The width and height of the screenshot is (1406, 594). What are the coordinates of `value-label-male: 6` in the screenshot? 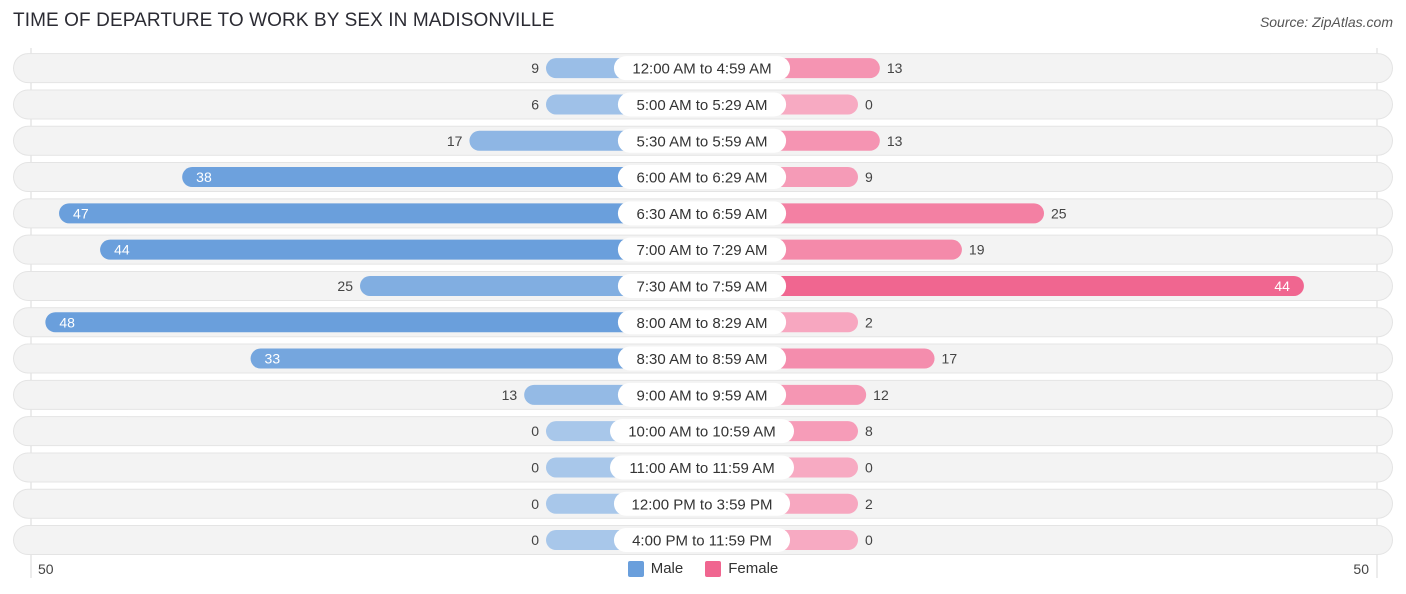 It's located at (535, 104).